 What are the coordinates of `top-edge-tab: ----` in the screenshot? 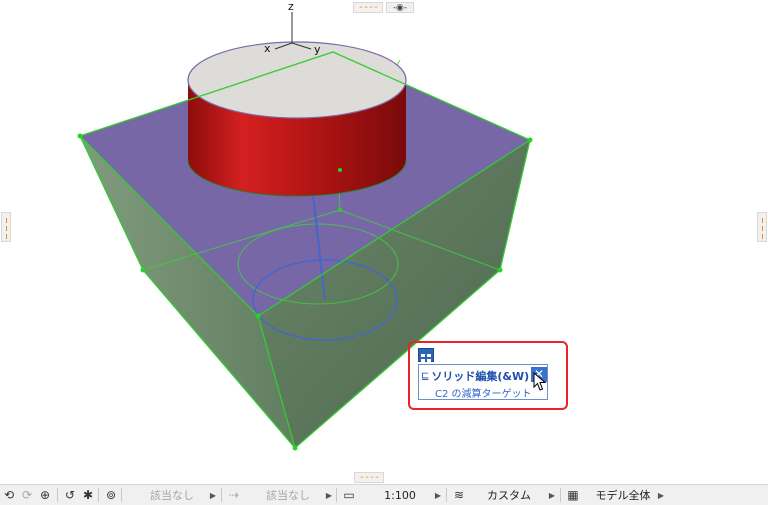 It's located at (368, 7).